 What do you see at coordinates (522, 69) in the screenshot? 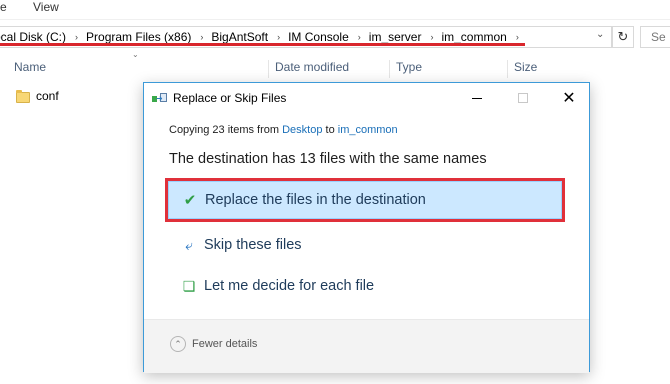
I see `column-size: Size` at bounding box center [522, 69].